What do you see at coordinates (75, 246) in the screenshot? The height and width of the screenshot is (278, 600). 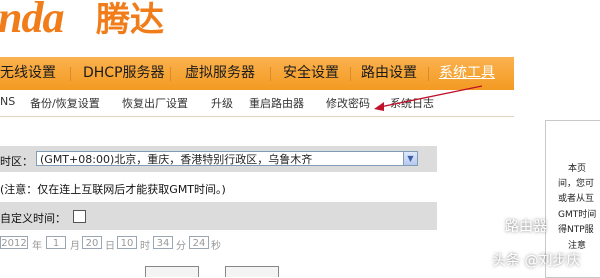 I see `month-unit: 月` at bounding box center [75, 246].